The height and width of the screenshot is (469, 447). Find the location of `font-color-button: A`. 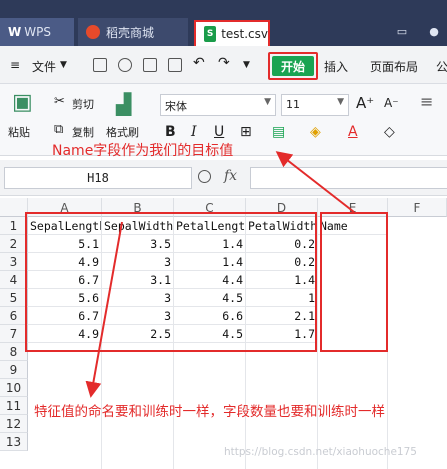

font-color-button: A is located at coordinates (353, 132).